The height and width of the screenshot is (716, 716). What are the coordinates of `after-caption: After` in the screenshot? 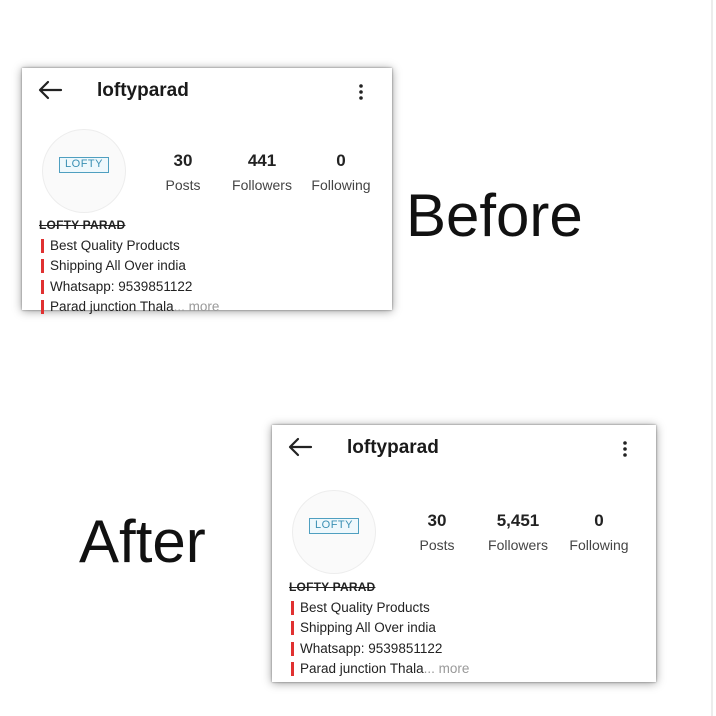 It's located at (142, 541).